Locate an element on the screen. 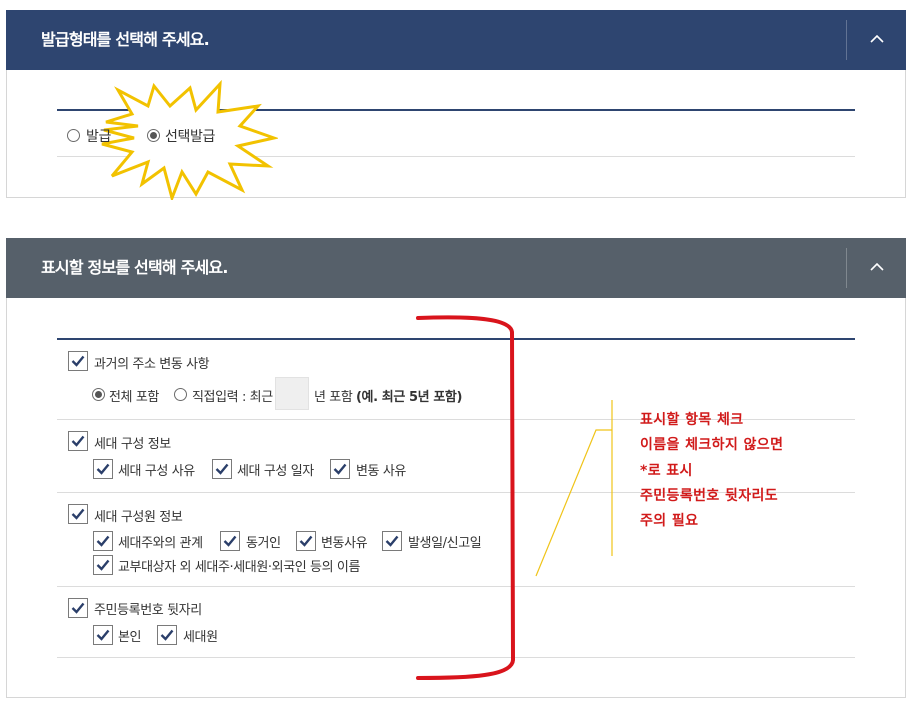 The width and height of the screenshot is (911, 703). note-line-1: 표시할 항목 체크 is located at coordinates (692, 420).